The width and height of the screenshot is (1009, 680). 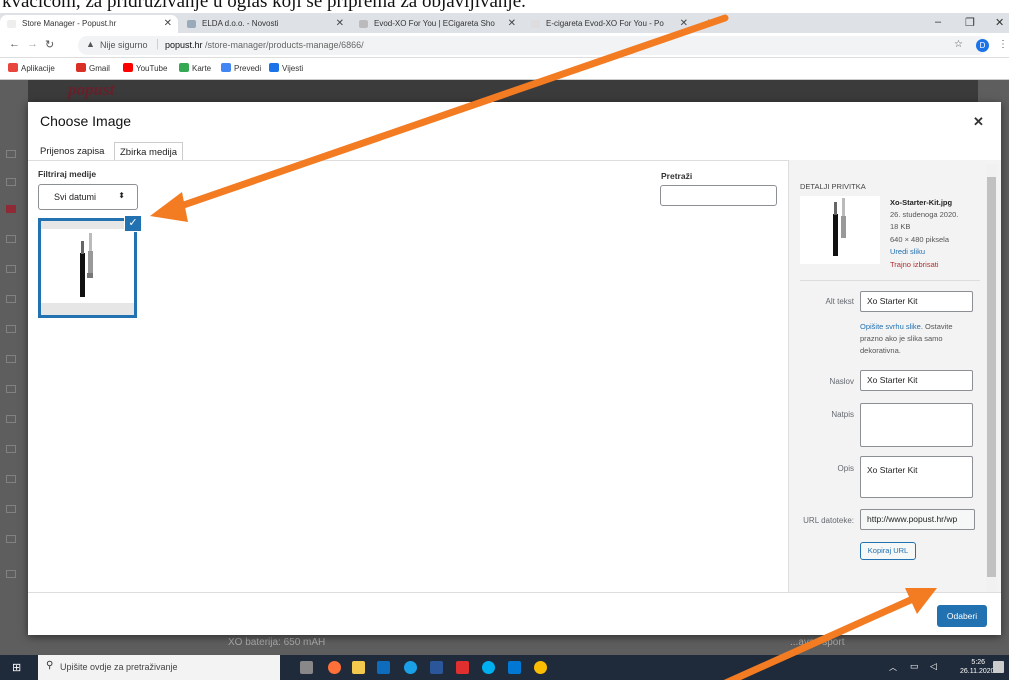 I want to click on scrollbar, so click(x=991, y=378).